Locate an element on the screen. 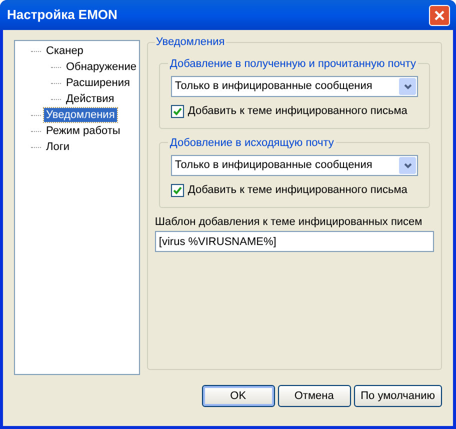 The width and height of the screenshot is (456, 429). close-icon is located at coordinates (439, 15).